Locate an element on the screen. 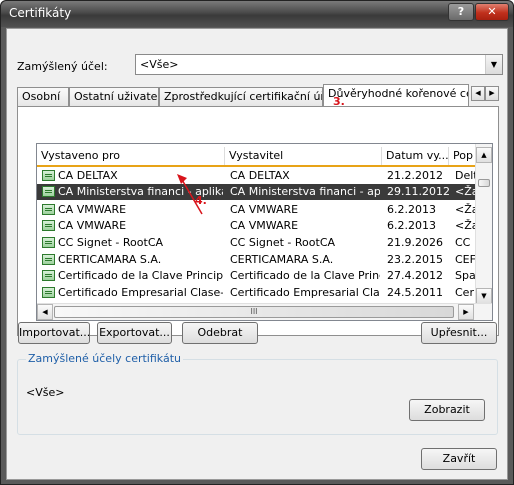 Image resolution: width=514 pixels, height=485 pixels. cell-issuer: CERTICAMARA S.A. is located at coordinates (282, 259).